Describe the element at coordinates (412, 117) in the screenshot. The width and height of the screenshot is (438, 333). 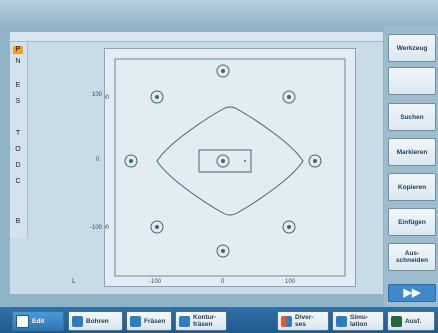
I see `softkey-suchen: Suchen` at that location.